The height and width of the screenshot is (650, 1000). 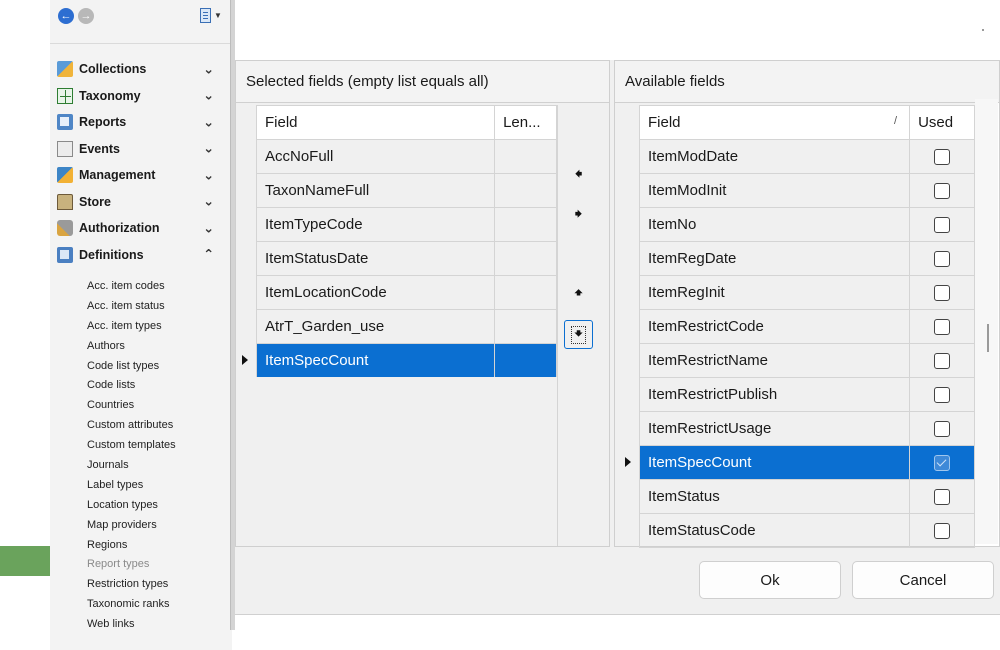 I want to click on sidebar-item-acc-item-codes: Acc. item codes, so click(x=141, y=287).